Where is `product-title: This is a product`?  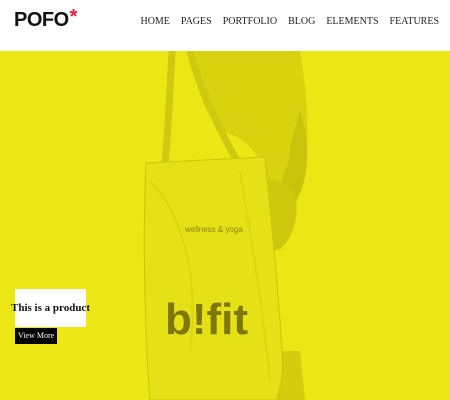 product-title: This is a product is located at coordinates (50, 308).